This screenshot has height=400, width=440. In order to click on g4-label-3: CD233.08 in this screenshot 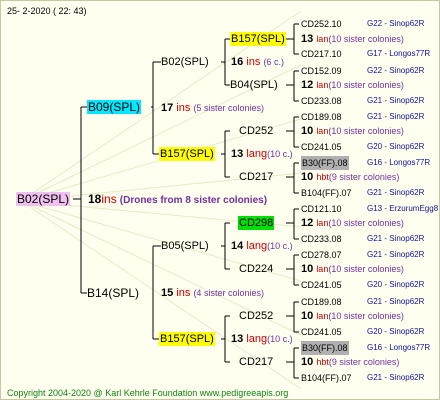, I will do `click(321, 101)`.